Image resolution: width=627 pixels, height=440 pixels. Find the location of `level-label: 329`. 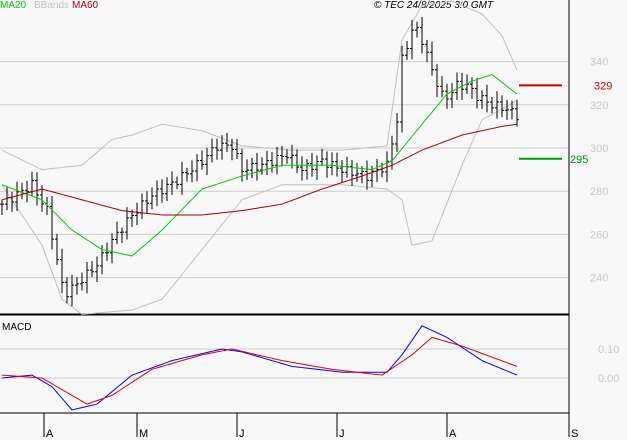

level-label: 329 is located at coordinates (603, 86).